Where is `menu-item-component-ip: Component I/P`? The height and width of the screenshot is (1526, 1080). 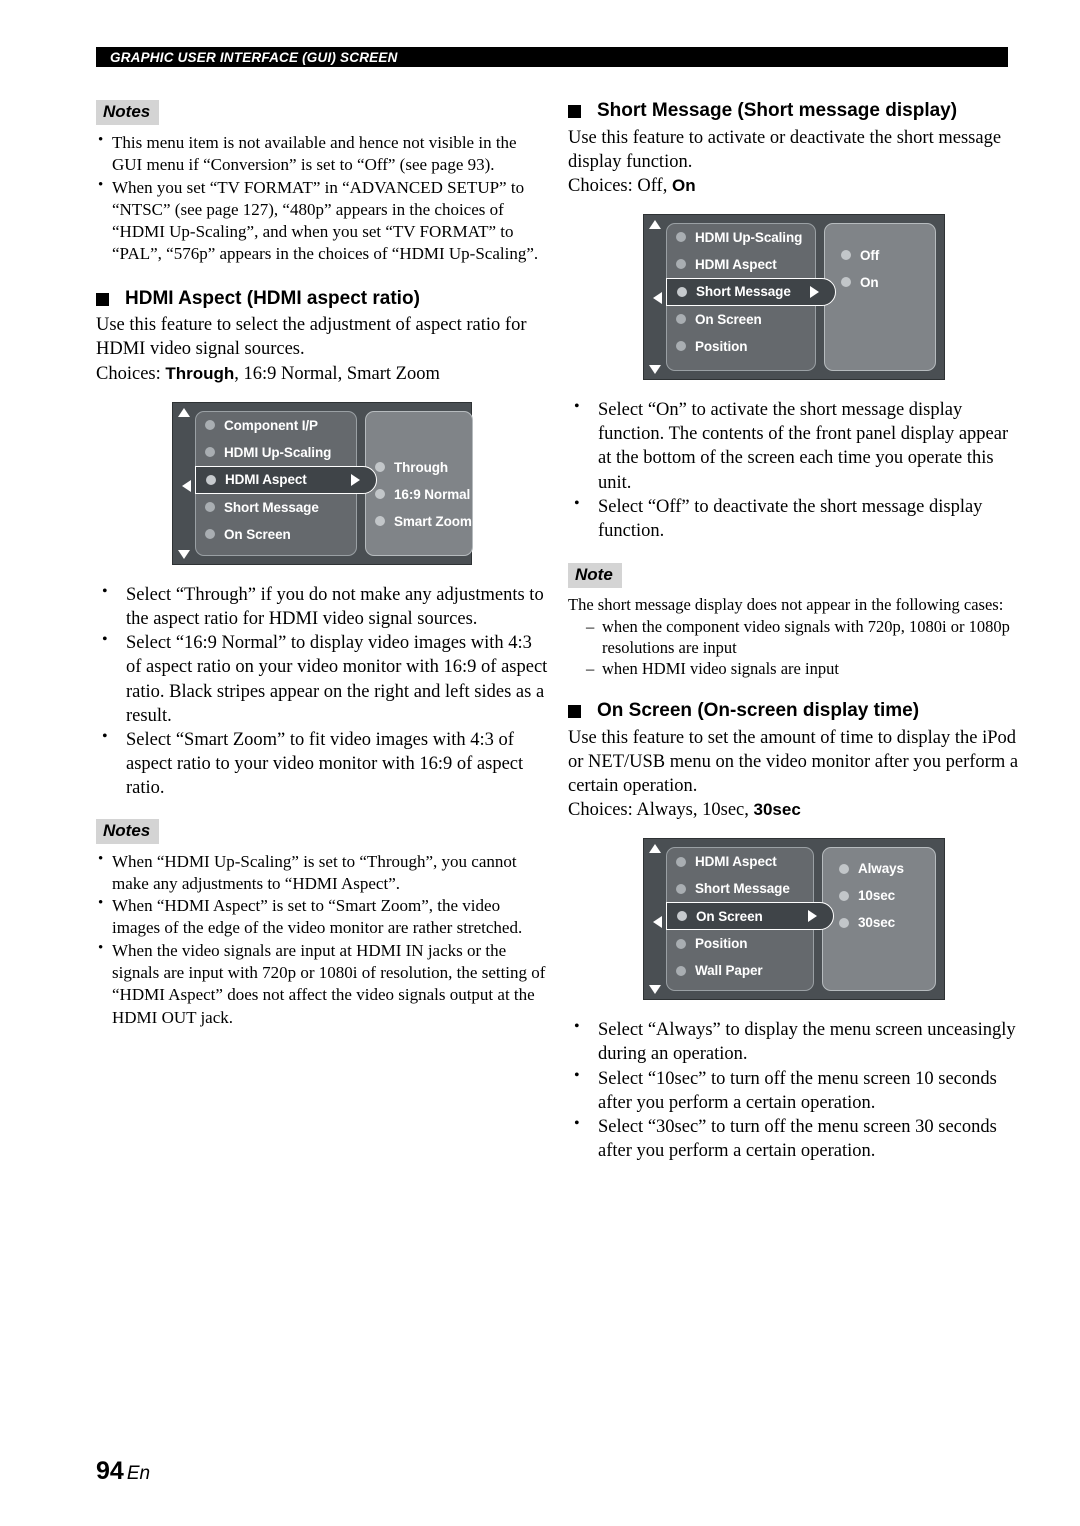
menu-item-component-ip: Component I/P is located at coordinates (276, 425).